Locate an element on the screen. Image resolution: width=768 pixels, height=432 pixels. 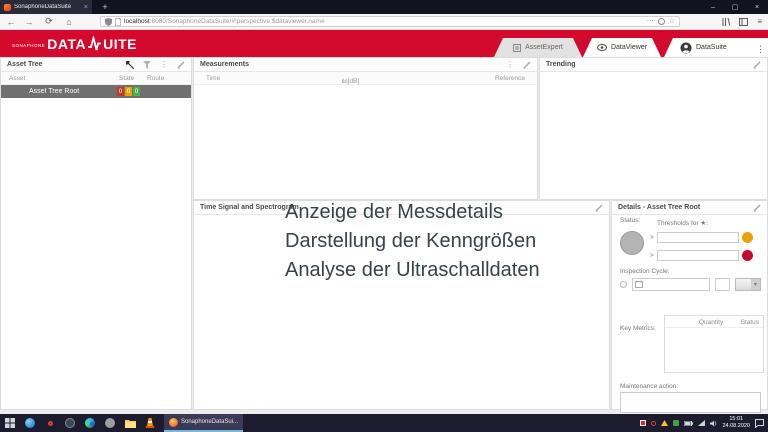
measurements-edit-icon is located at coordinates (527, 65).